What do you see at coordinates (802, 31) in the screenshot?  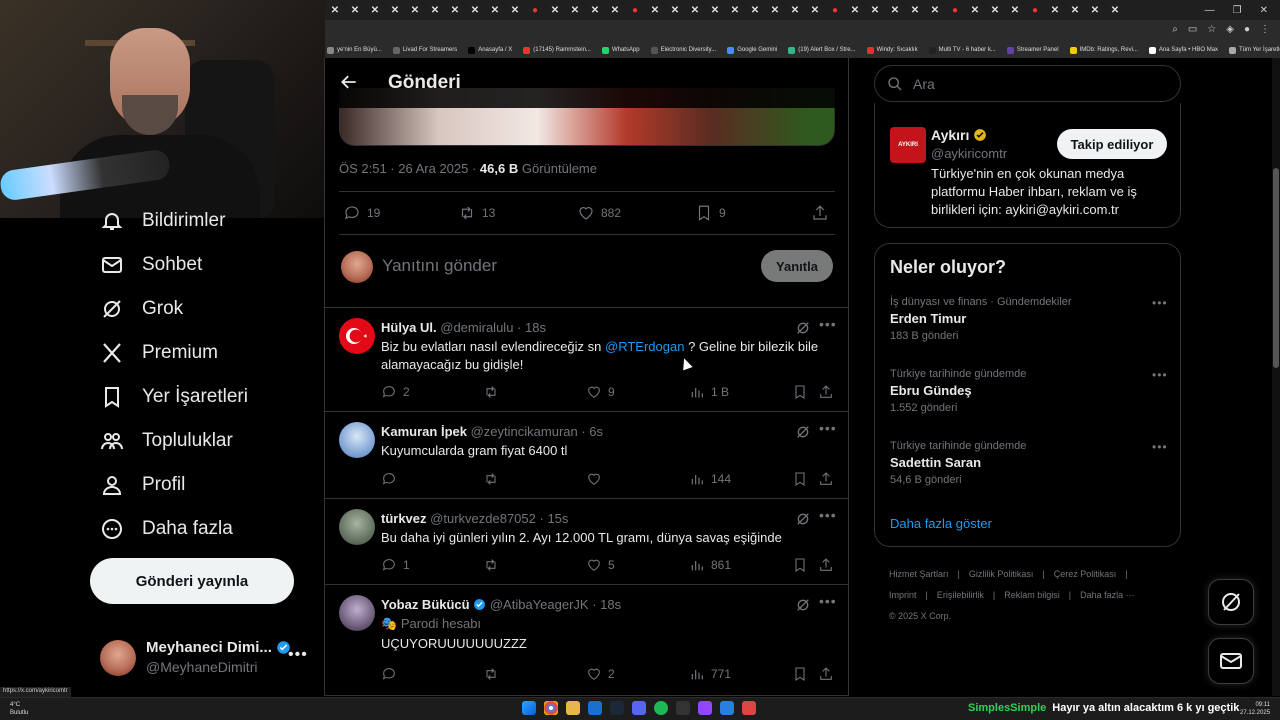 I see `browser-address-bar: ⌕ ▭ ☆ ◈ ● ⋮` at bounding box center [802, 31].